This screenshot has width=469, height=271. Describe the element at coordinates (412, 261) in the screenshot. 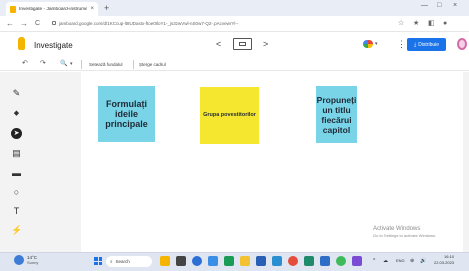

I see `network-icon: ⊕` at that location.